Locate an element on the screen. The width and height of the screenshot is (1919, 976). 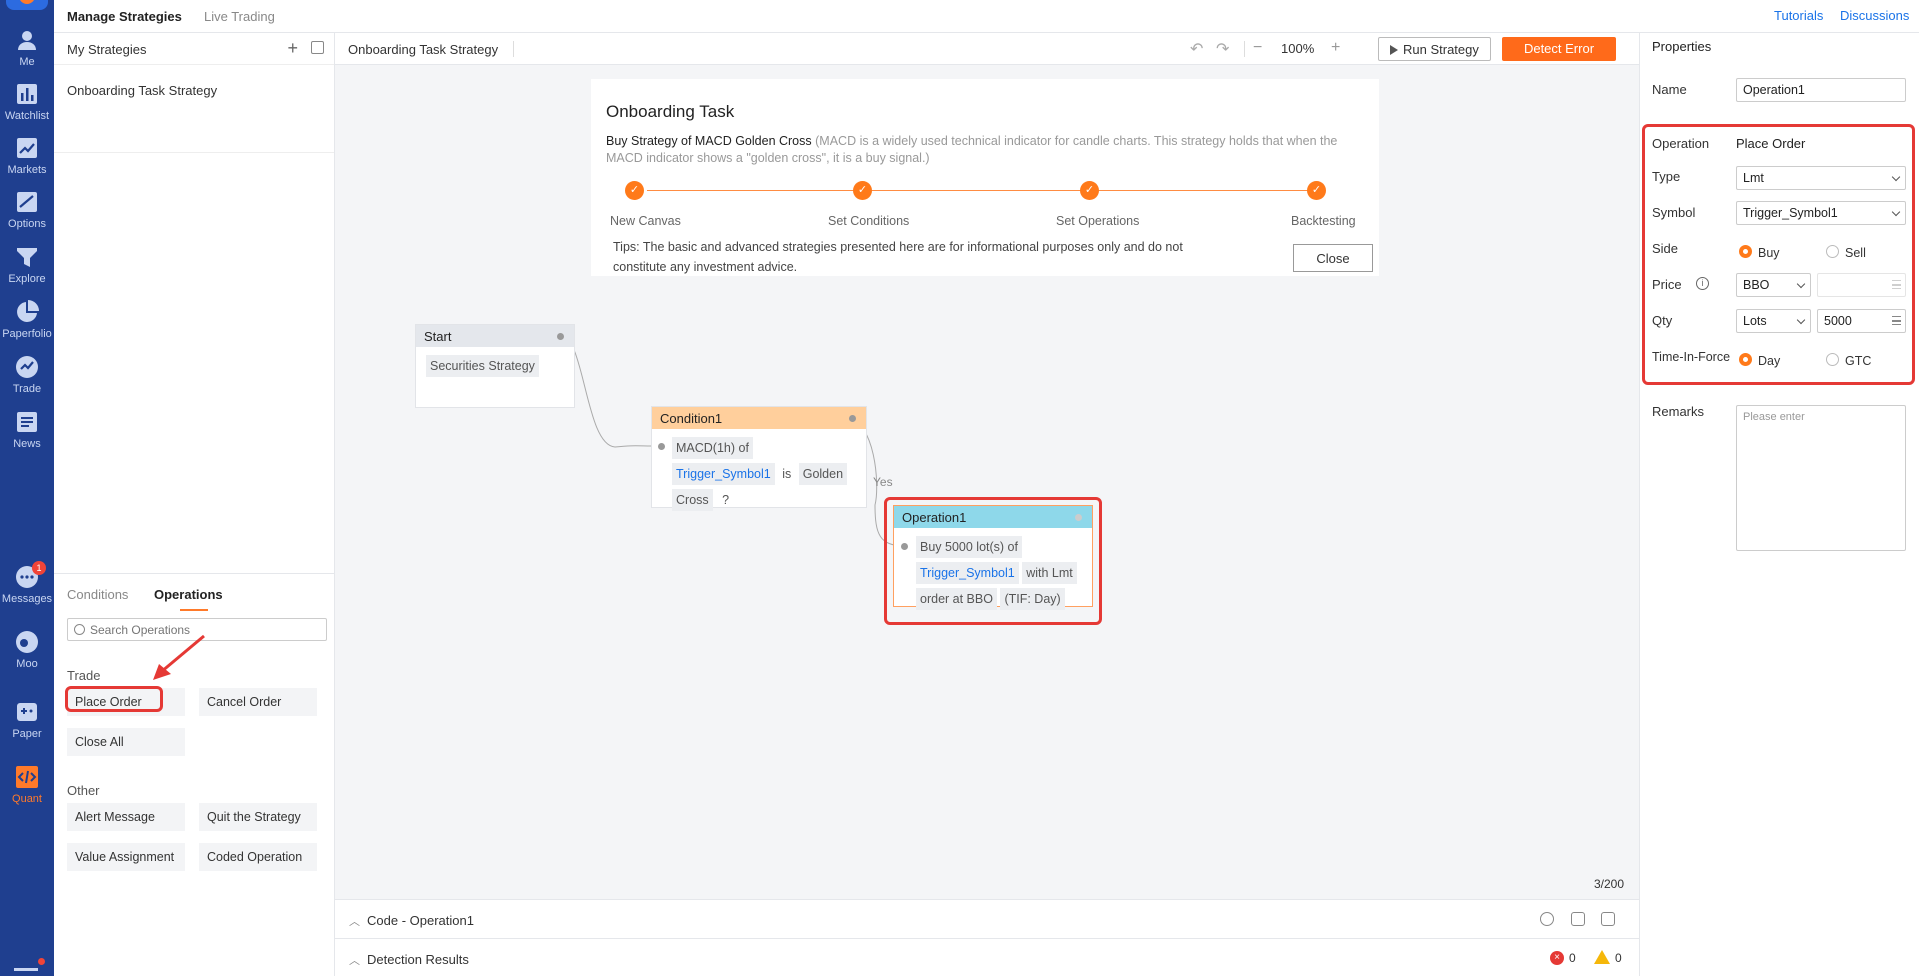
code-drawer: ︿ Code - Operation1 is located at coordinates (987, 918).